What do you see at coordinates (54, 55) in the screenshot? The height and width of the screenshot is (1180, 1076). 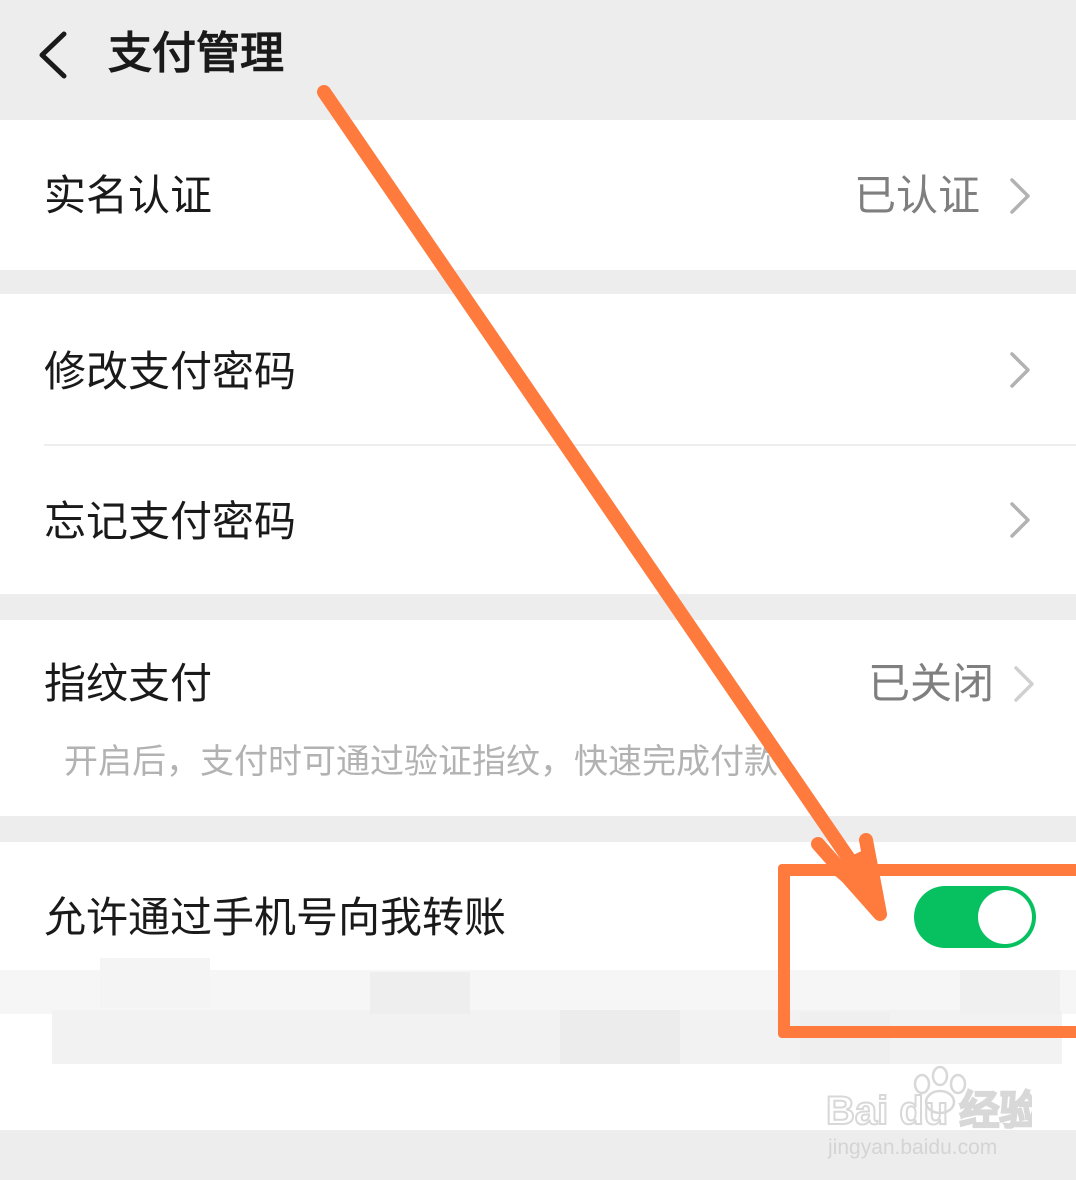 I see `chevron-left-icon` at bounding box center [54, 55].